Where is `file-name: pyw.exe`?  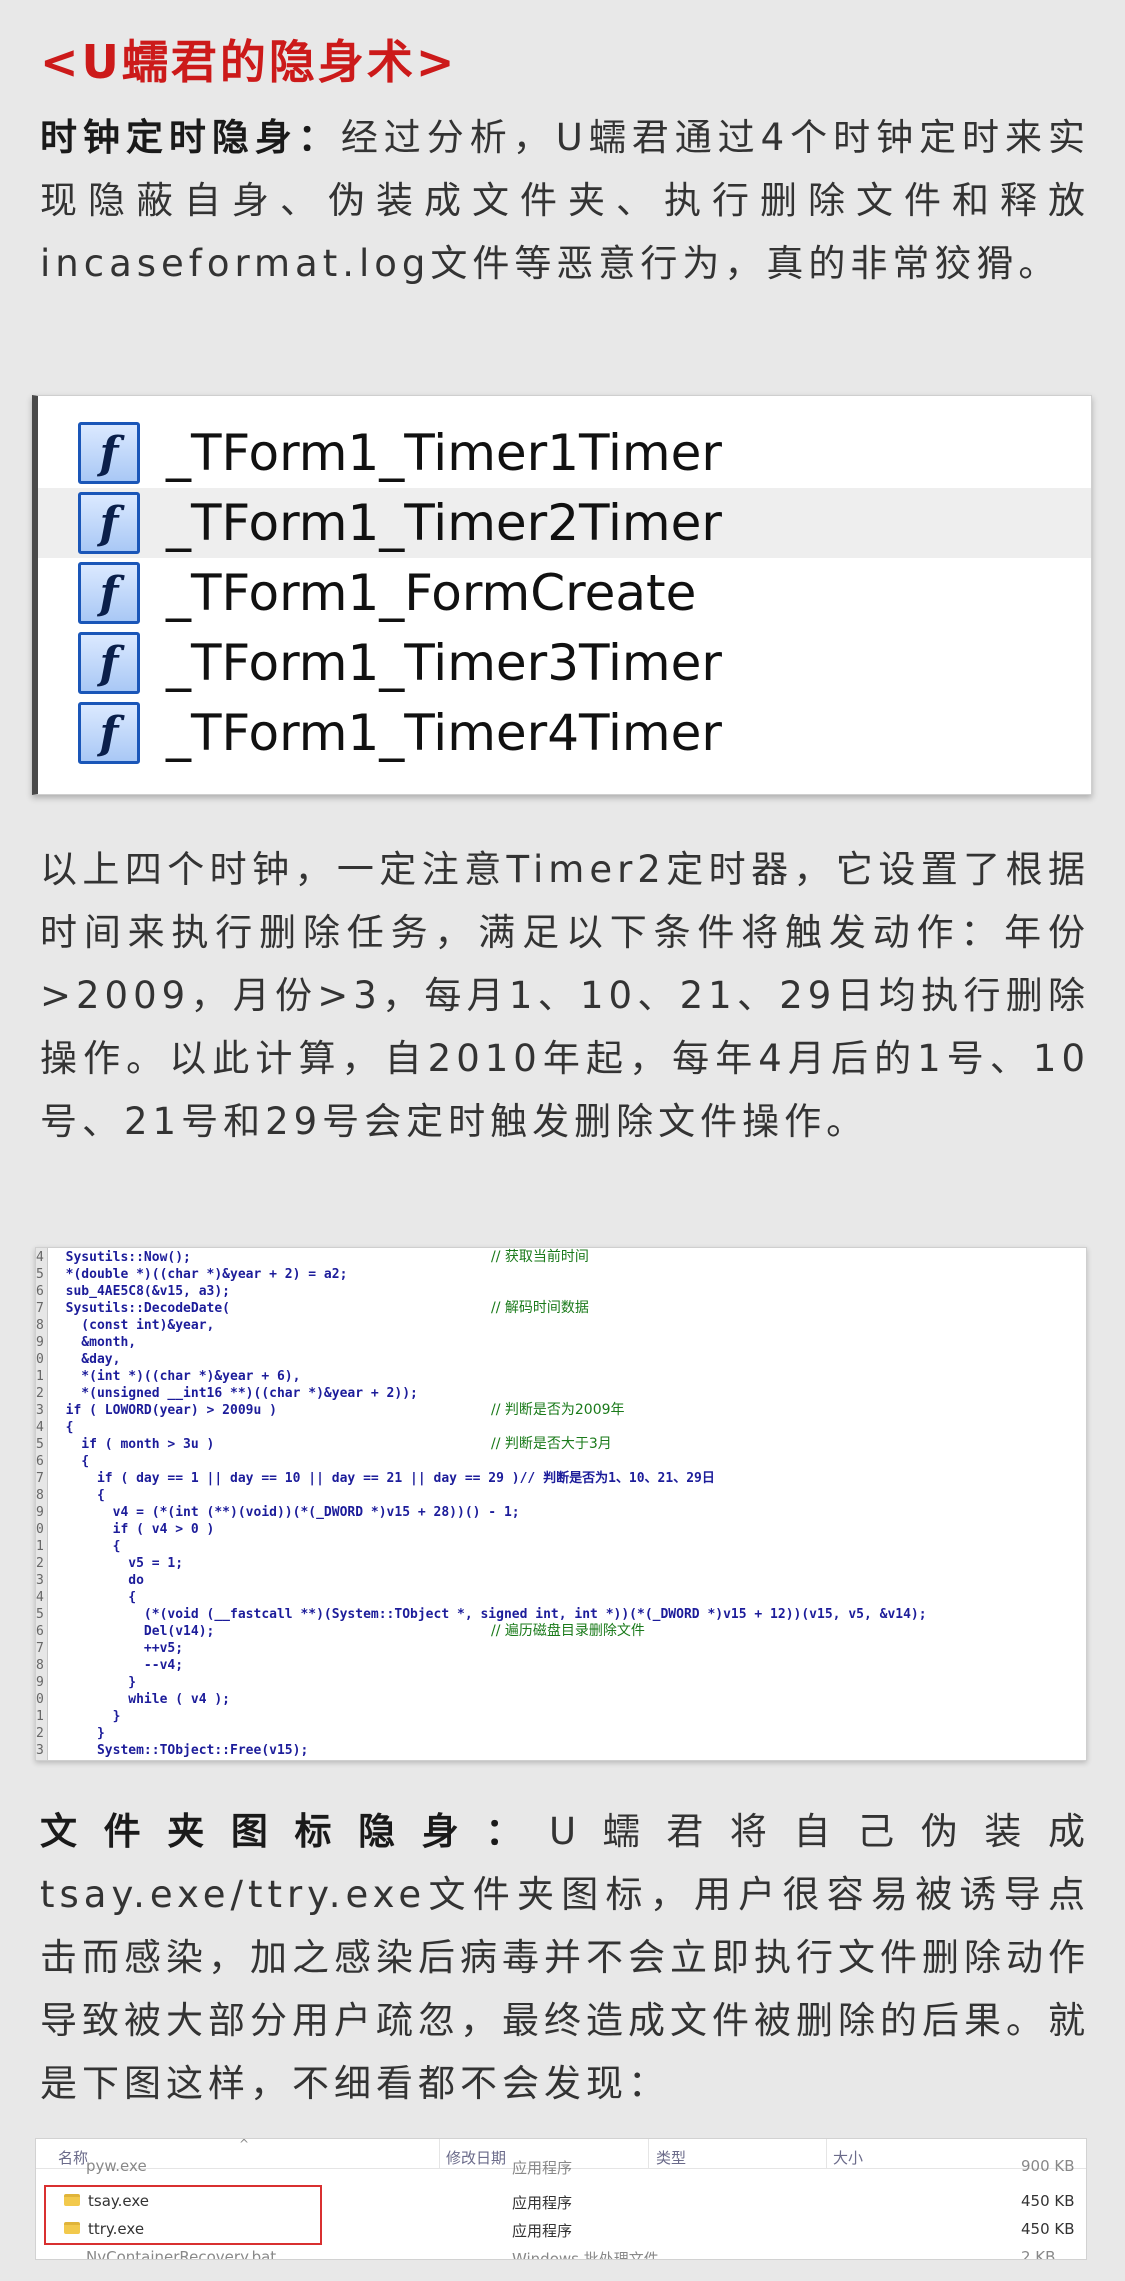
file-name: pyw.exe is located at coordinates (116, 2166).